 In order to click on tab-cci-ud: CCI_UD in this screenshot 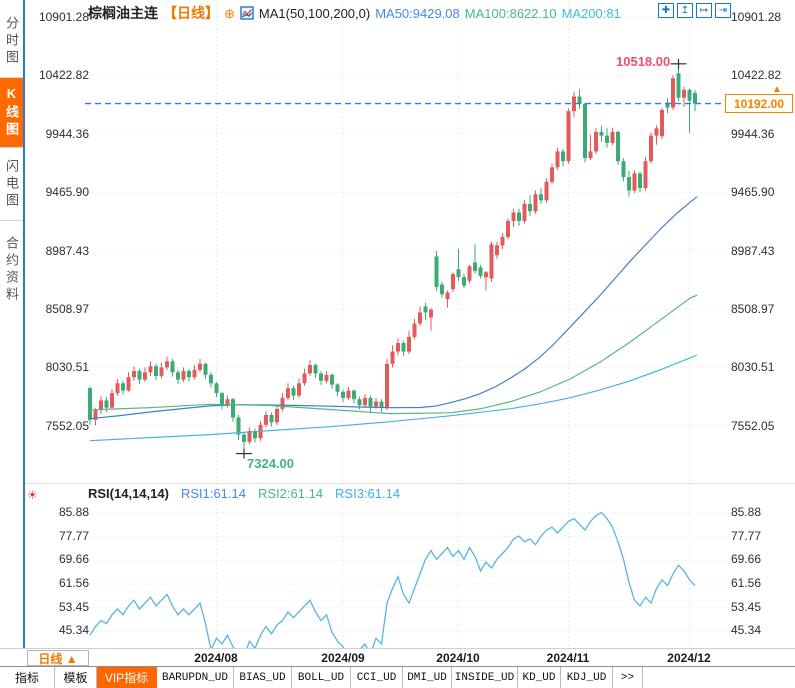, I will do `click(377, 677)`.